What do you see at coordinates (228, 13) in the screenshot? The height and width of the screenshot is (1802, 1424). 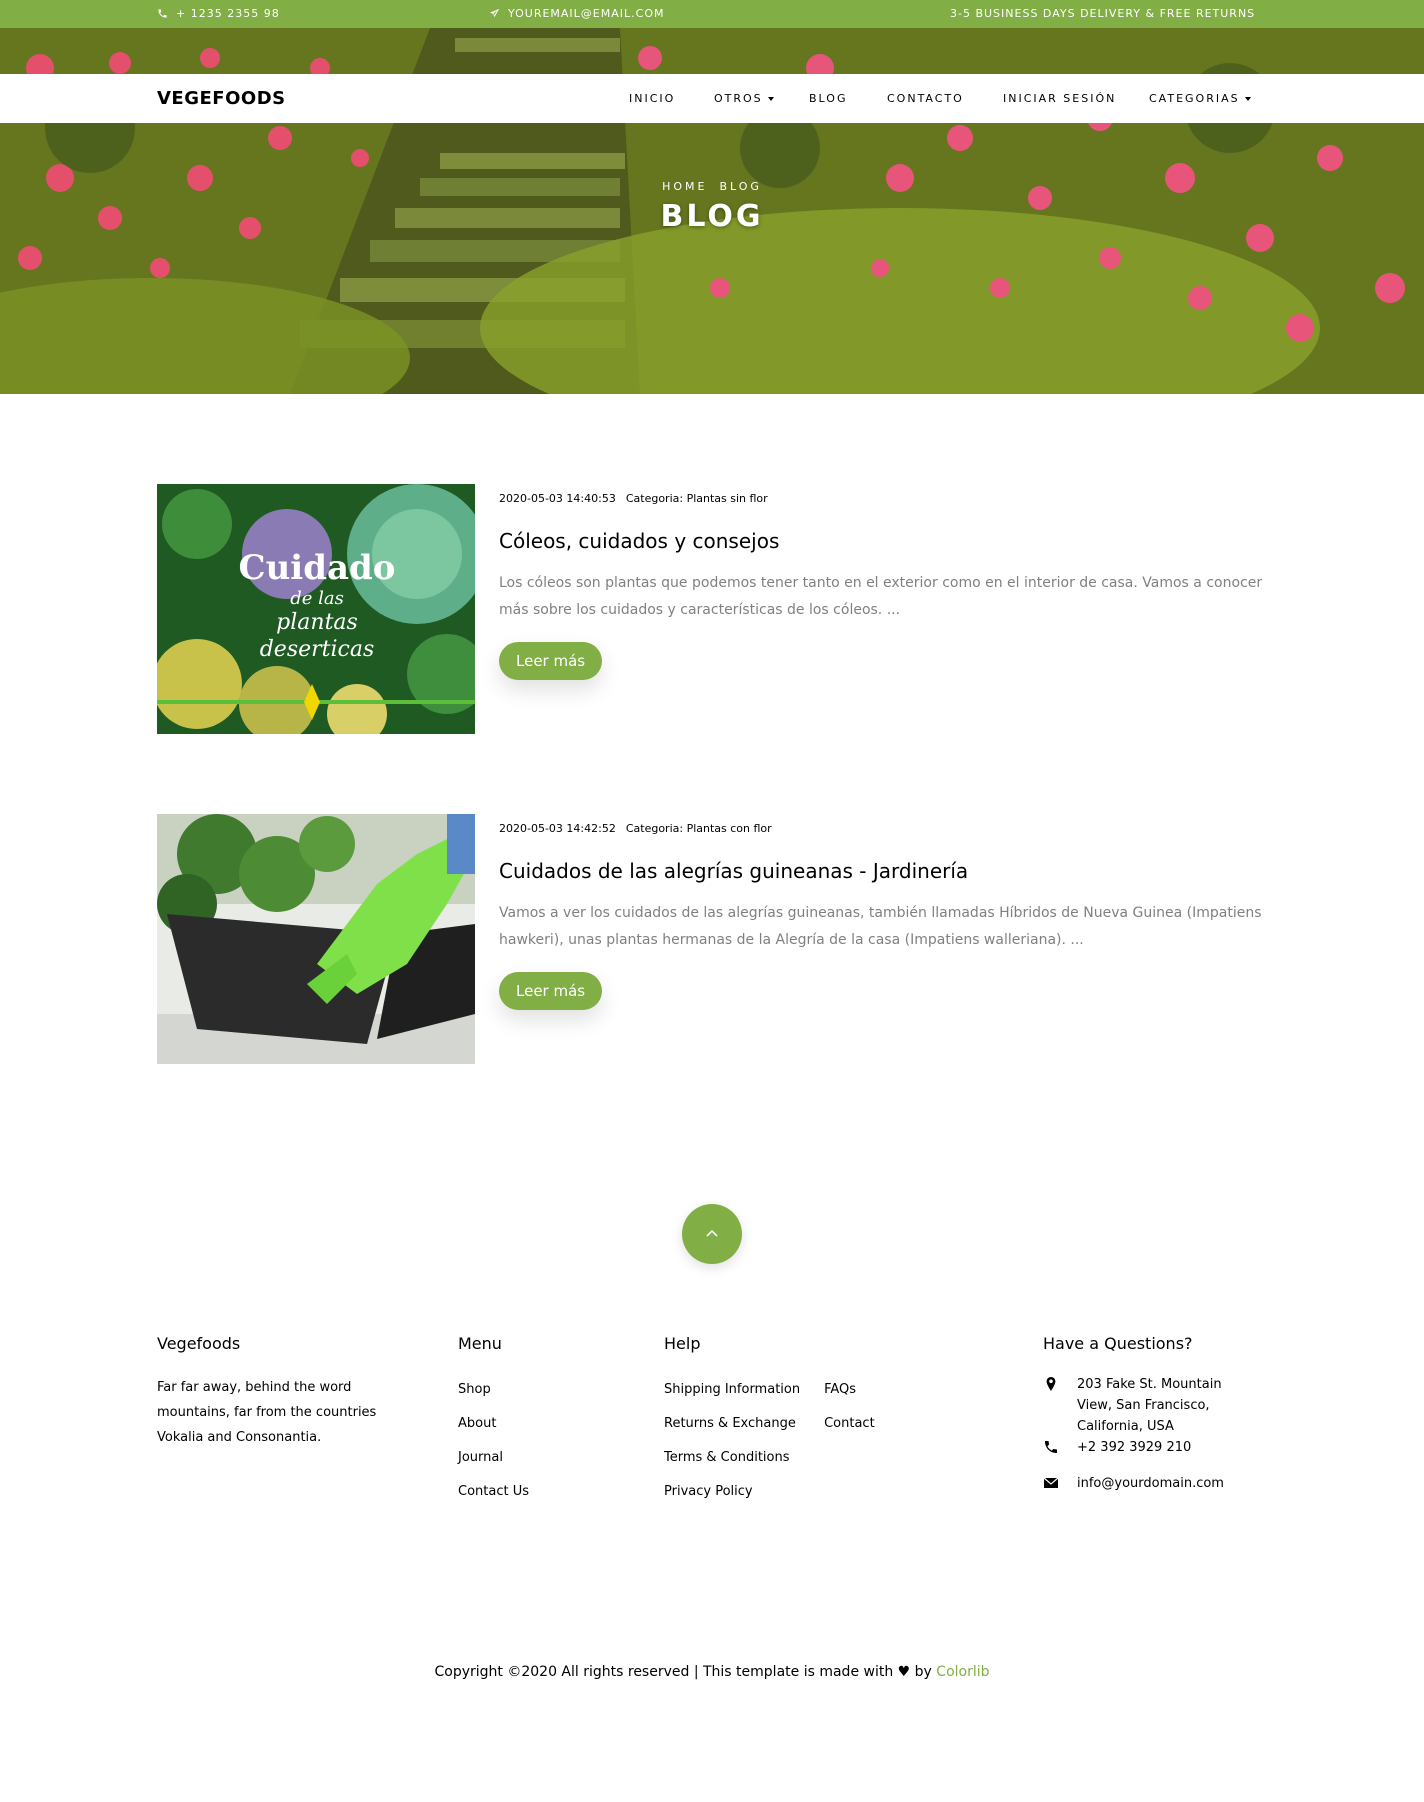 I see `topbar-phone-text: + 1235 2355 98` at bounding box center [228, 13].